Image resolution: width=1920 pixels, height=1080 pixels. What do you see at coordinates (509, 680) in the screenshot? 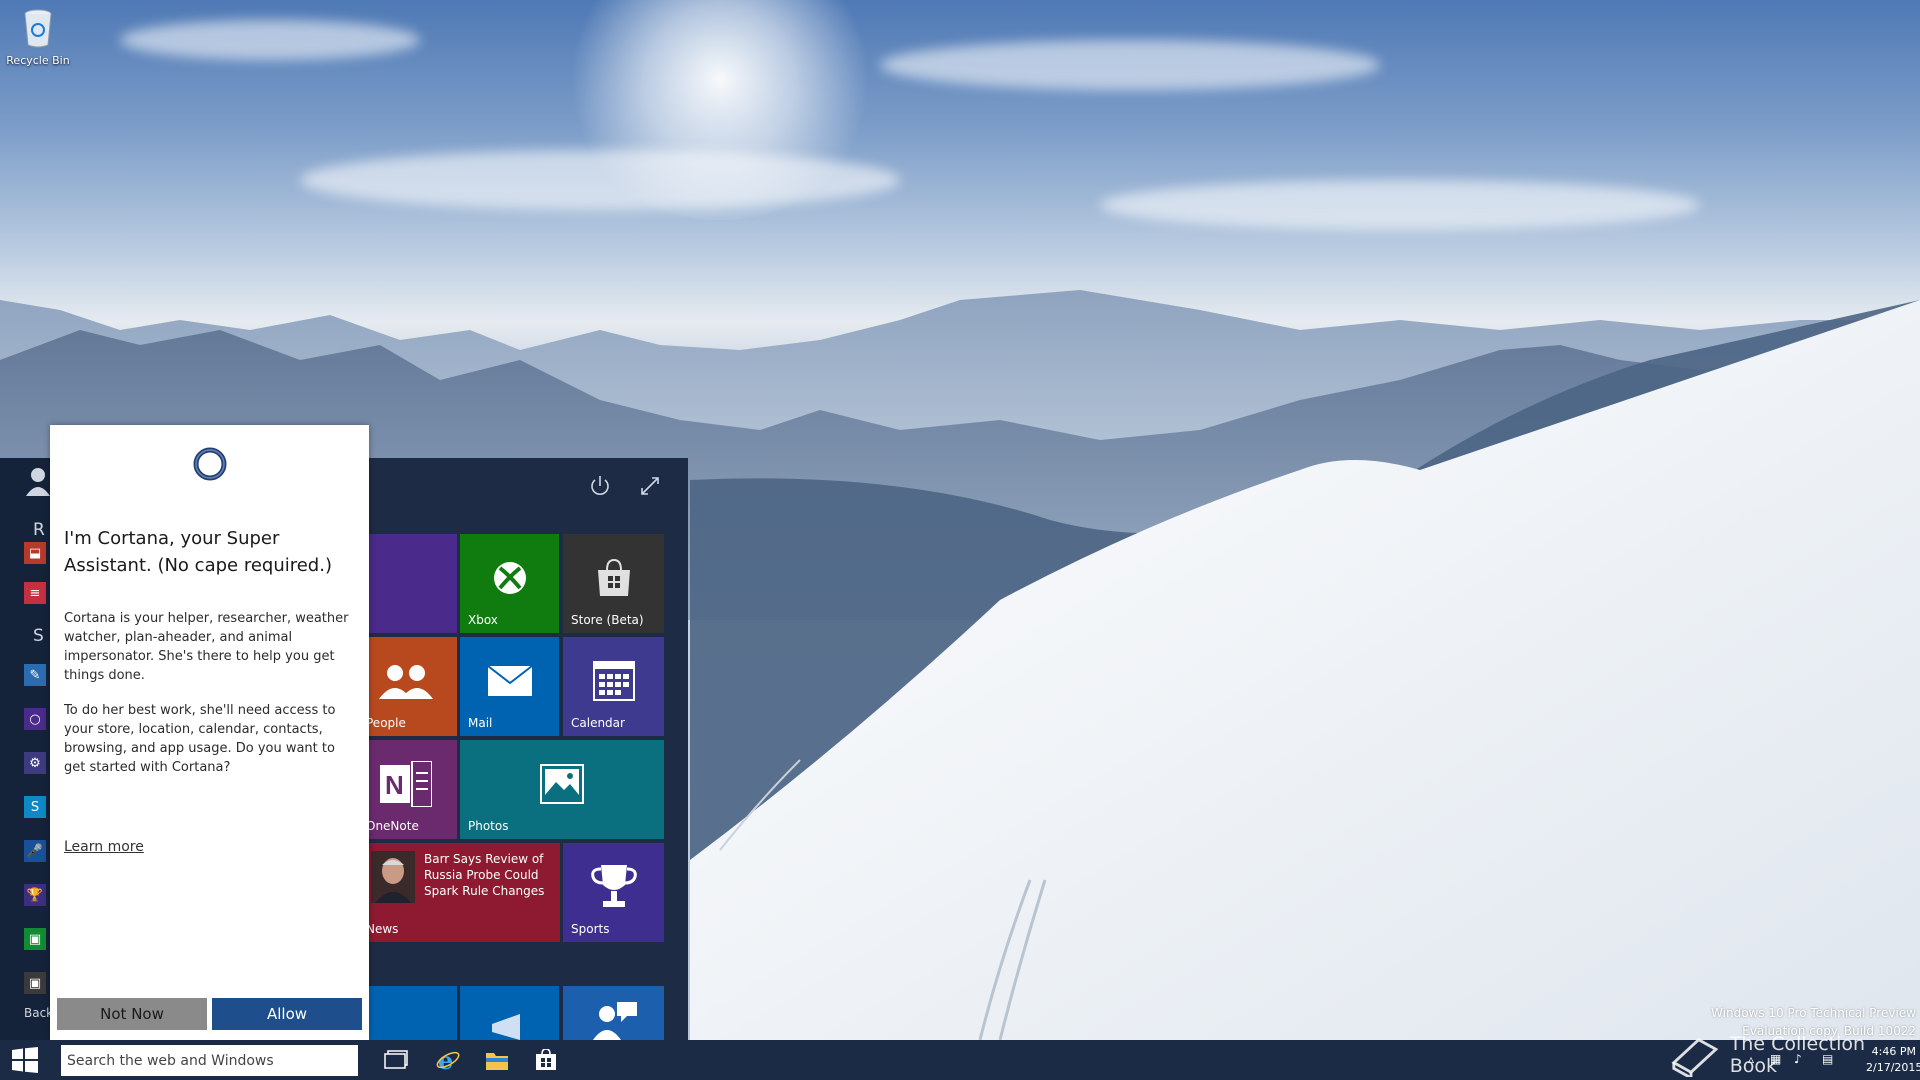
I see `mail-icon` at bounding box center [509, 680].